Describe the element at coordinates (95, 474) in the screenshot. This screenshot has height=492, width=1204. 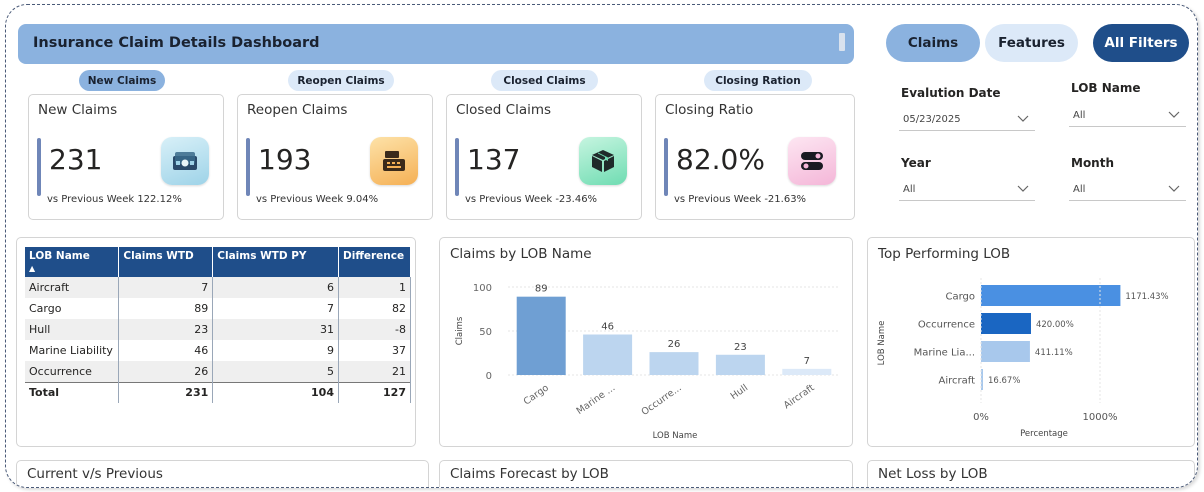
I see `chart-title: Current v/s Previous` at that location.